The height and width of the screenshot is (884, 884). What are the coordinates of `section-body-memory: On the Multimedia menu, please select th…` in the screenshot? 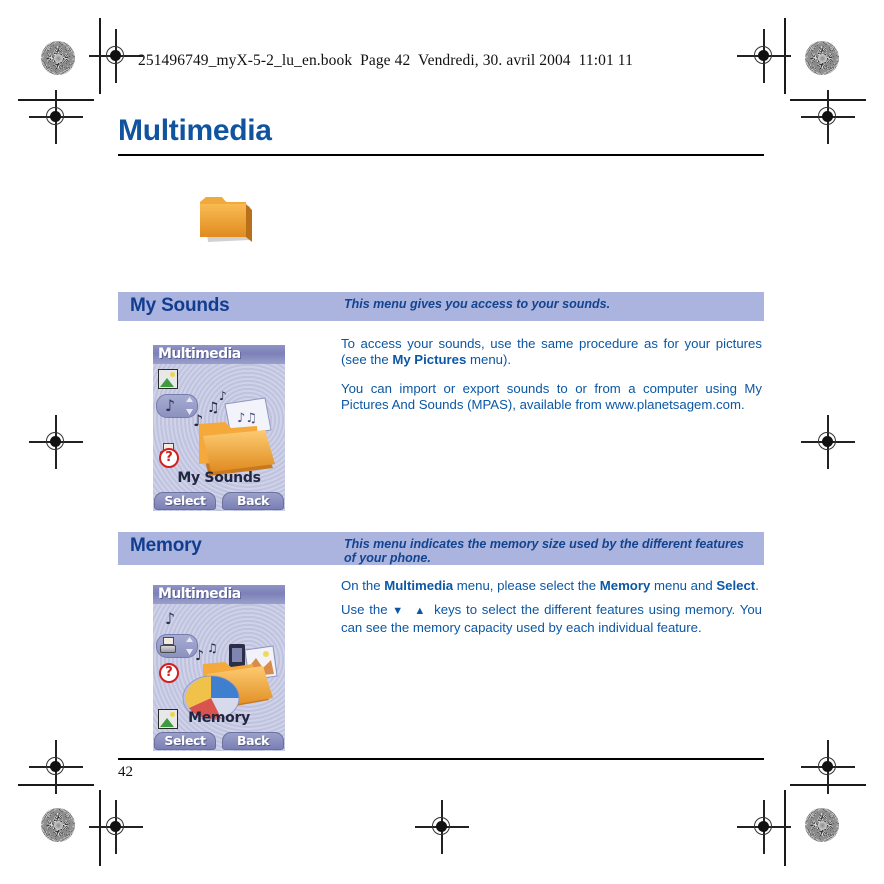 It's located at (551, 607).